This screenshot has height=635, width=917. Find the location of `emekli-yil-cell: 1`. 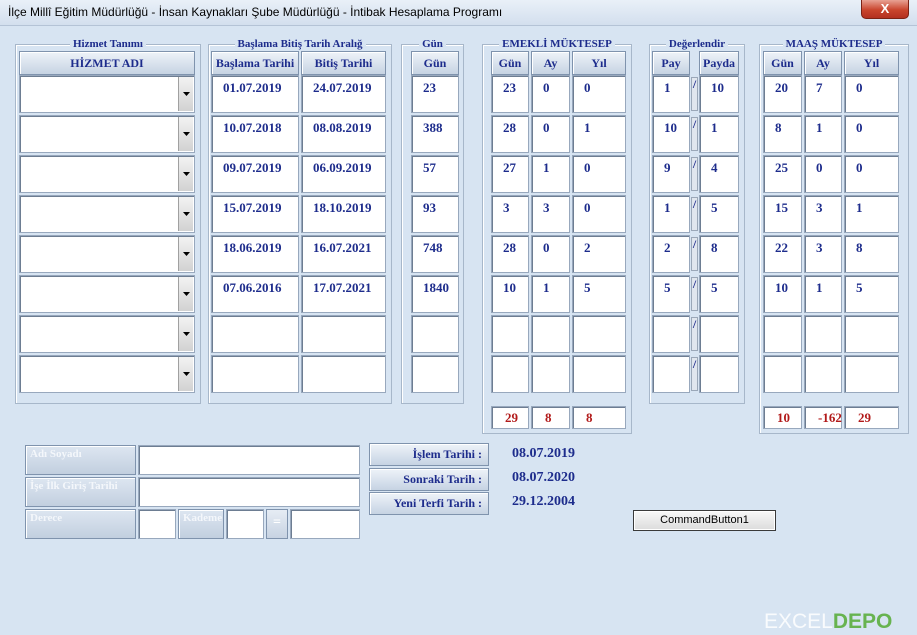

emekli-yil-cell: 1 is located at coordinates (599, 134).